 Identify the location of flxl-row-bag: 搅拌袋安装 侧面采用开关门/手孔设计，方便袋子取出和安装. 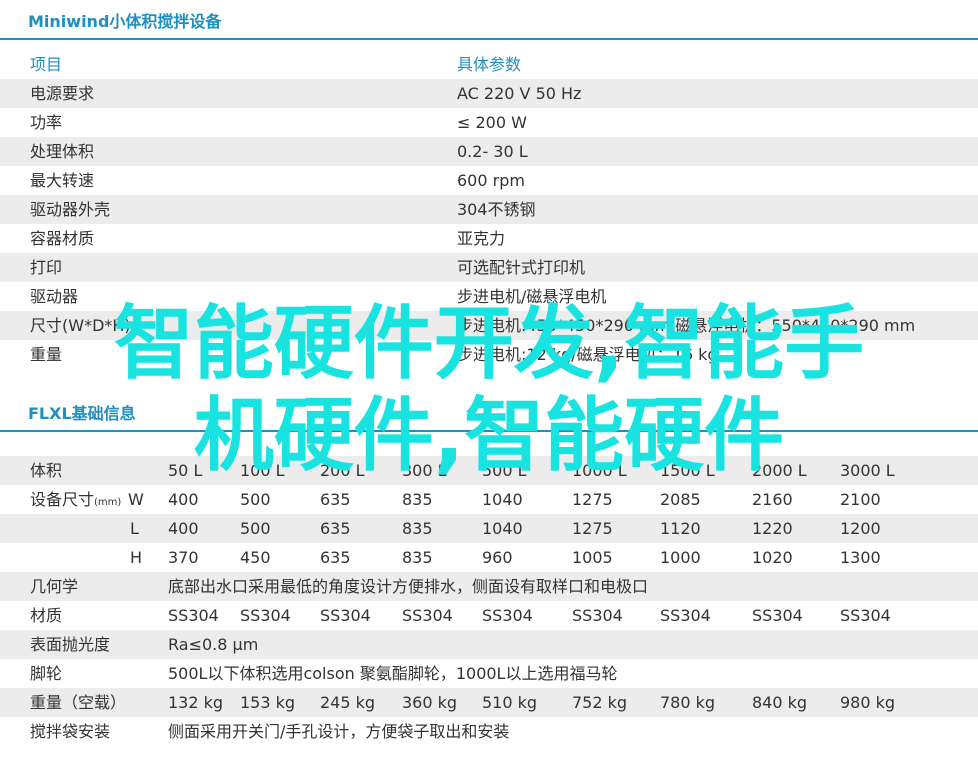
(489, 731).